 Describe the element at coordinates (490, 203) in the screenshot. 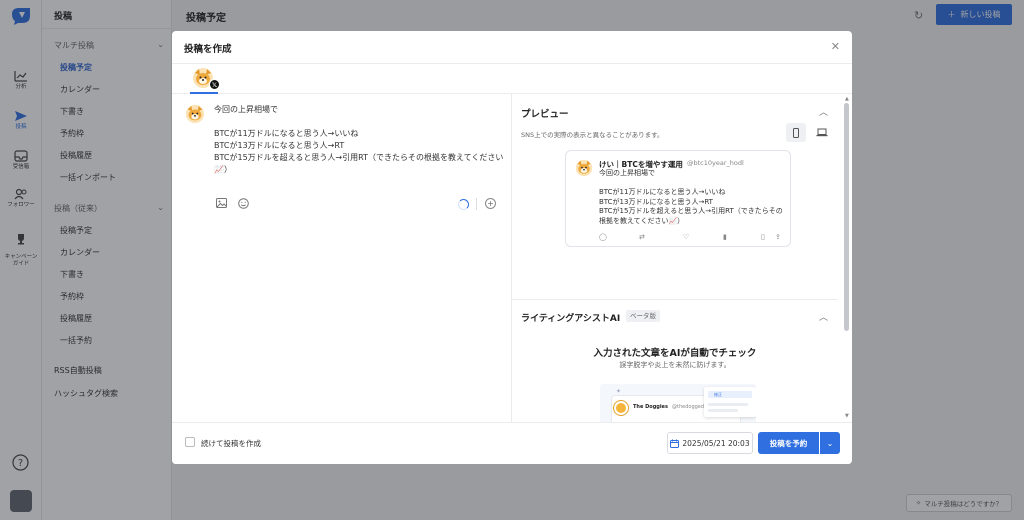

I see `add-thread-icon: +` at that location.